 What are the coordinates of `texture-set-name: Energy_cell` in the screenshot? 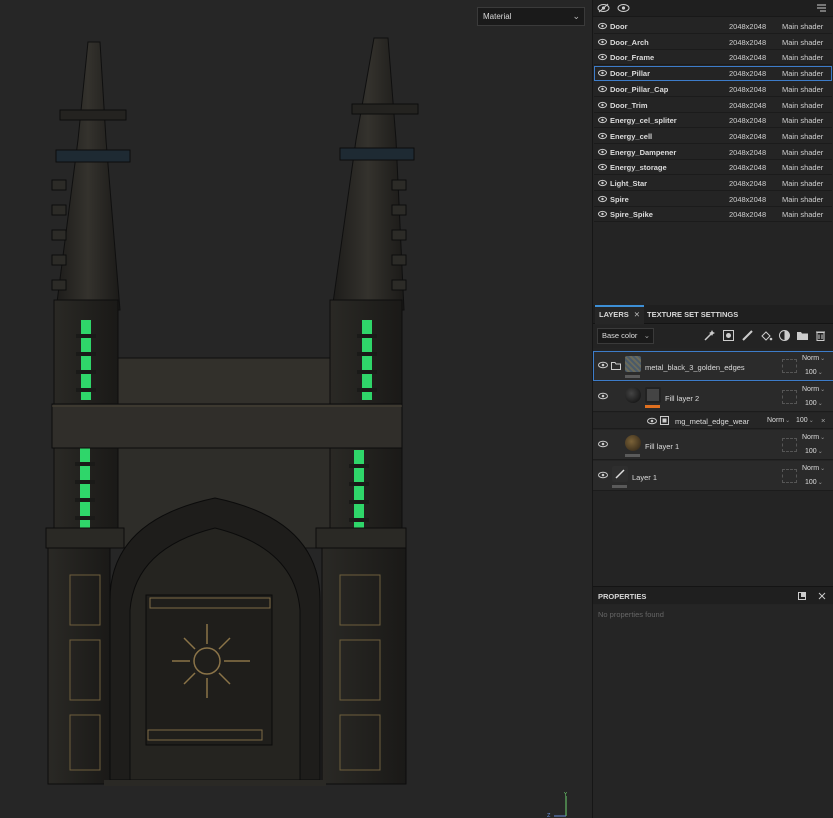 It's located at (631, 136).